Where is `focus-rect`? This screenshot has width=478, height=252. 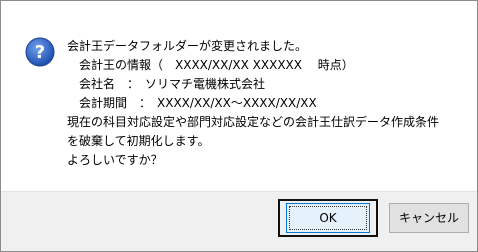 focus-rect is located at coordinates (328, 218).